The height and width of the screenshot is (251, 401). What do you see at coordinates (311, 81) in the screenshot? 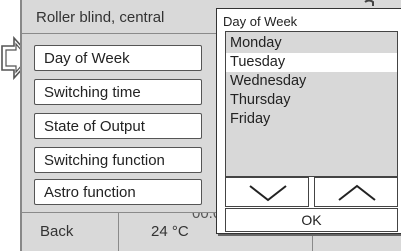
I see `list-item-wednesday: Wednesday` at bounding box center [311, 81].